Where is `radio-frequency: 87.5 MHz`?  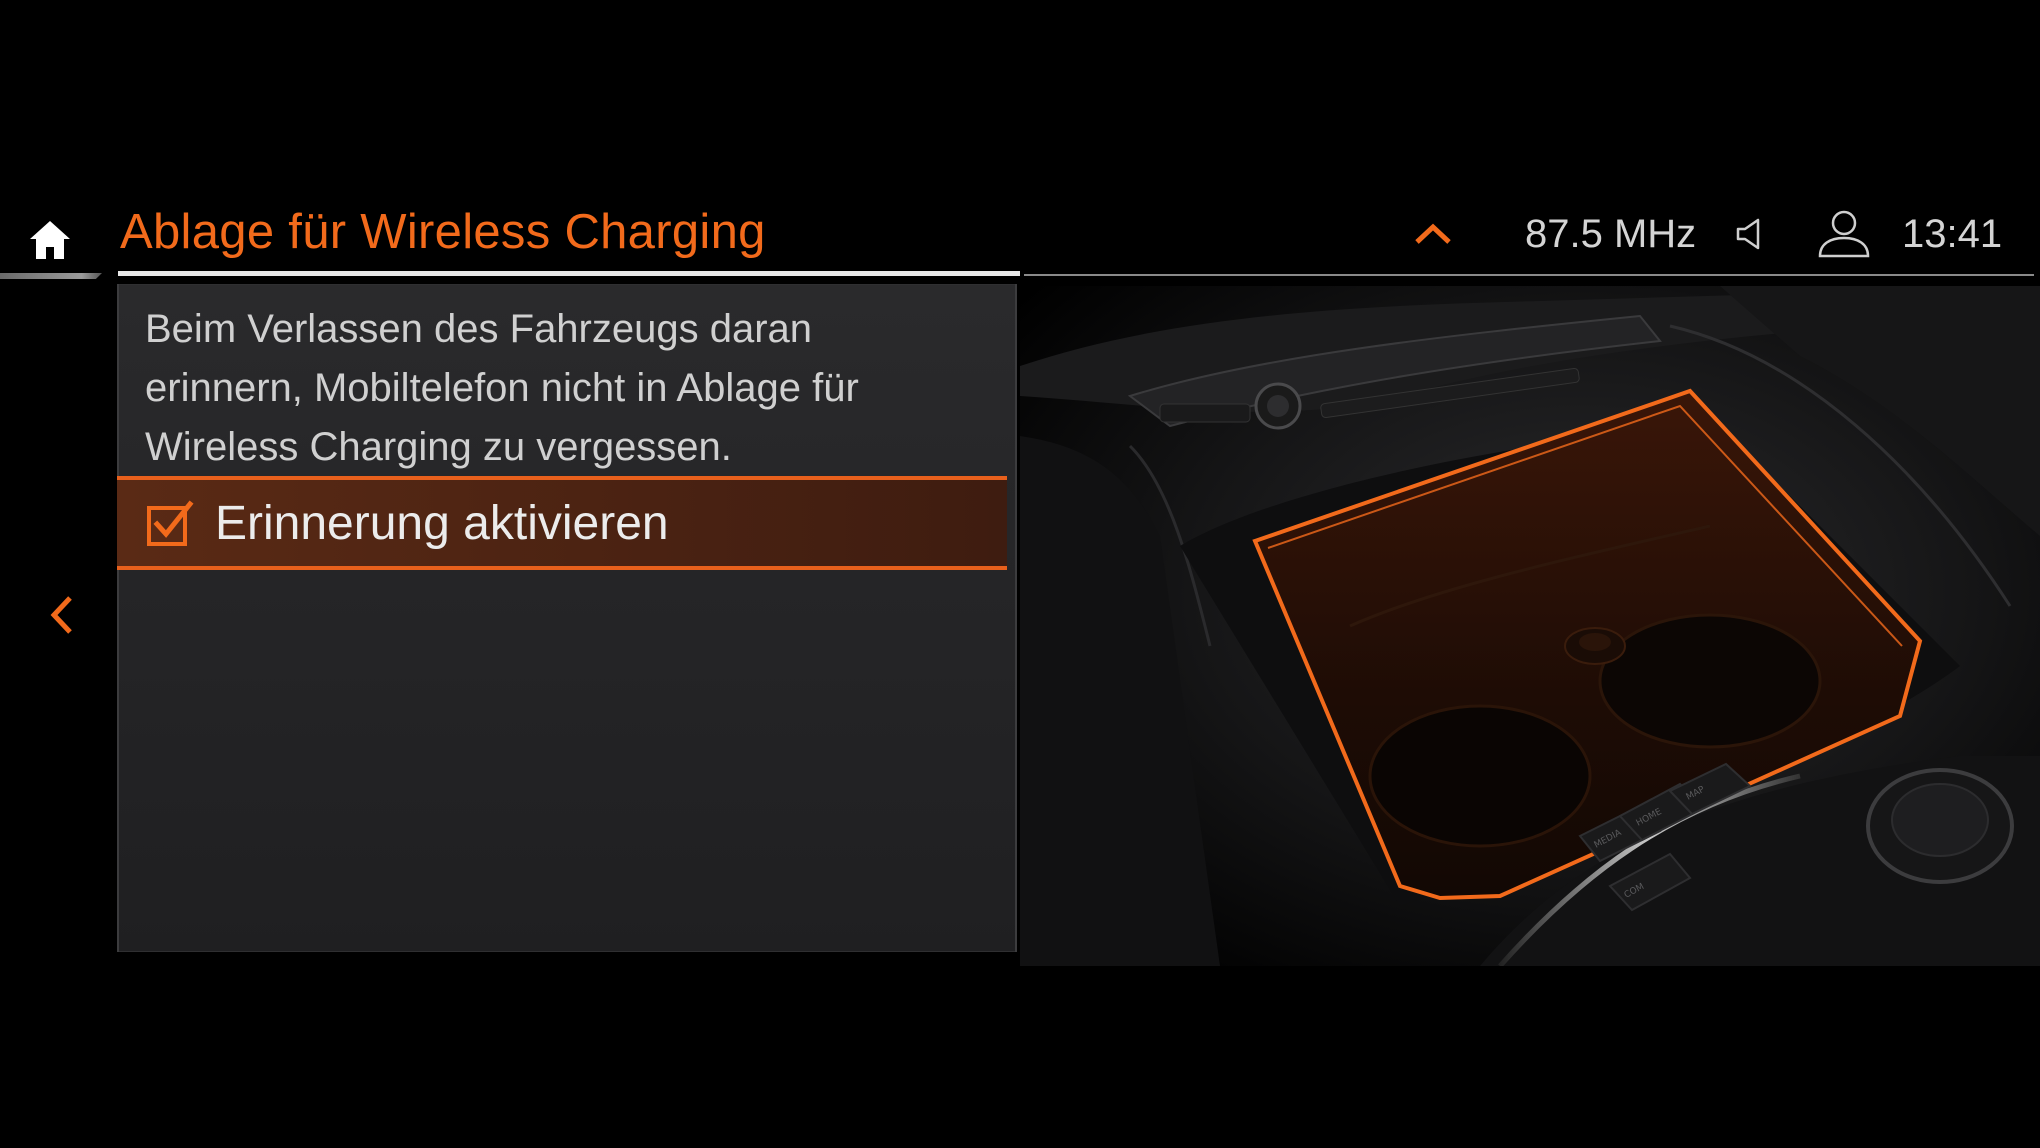
radio-frequency: 87.5 MHz is located at coordinates (1611, 233).